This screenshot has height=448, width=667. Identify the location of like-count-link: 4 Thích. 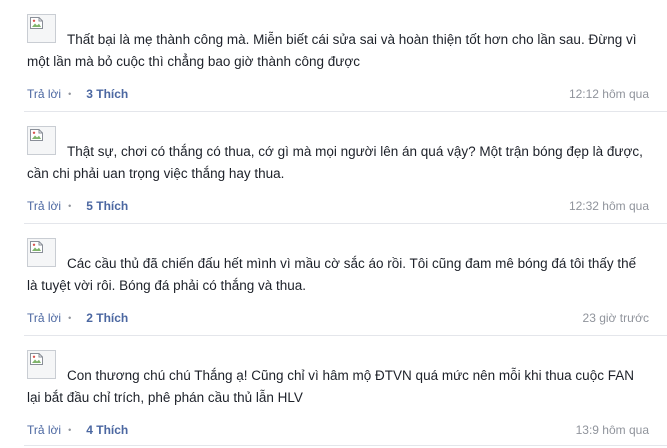
(107, 430).